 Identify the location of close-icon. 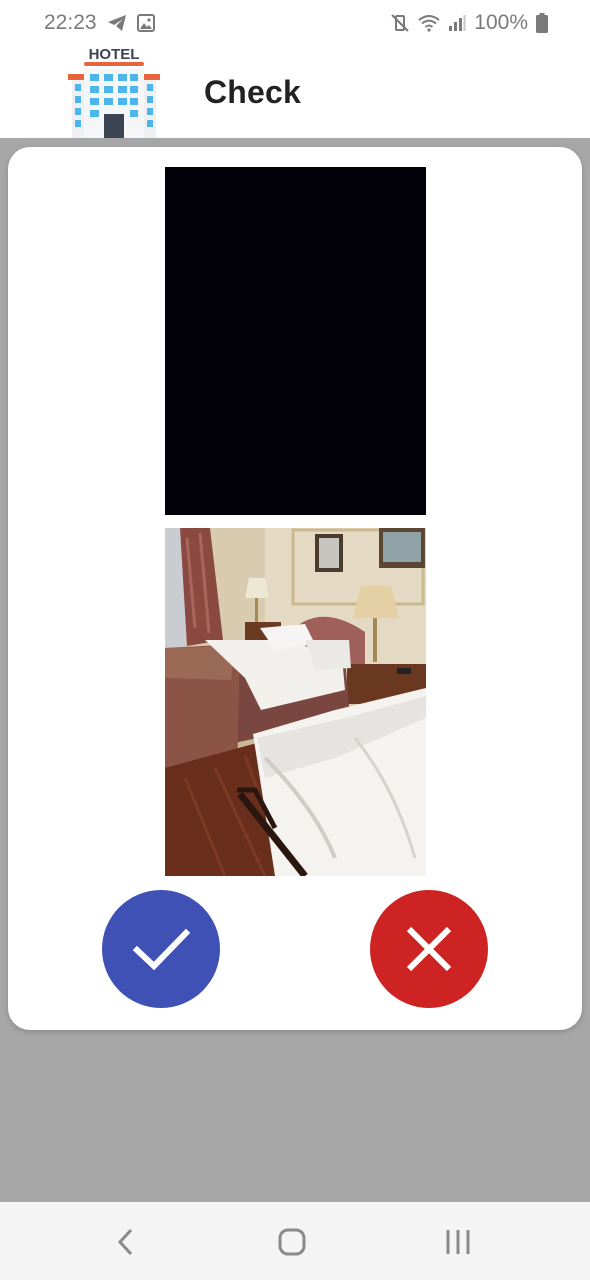
(429, 949).